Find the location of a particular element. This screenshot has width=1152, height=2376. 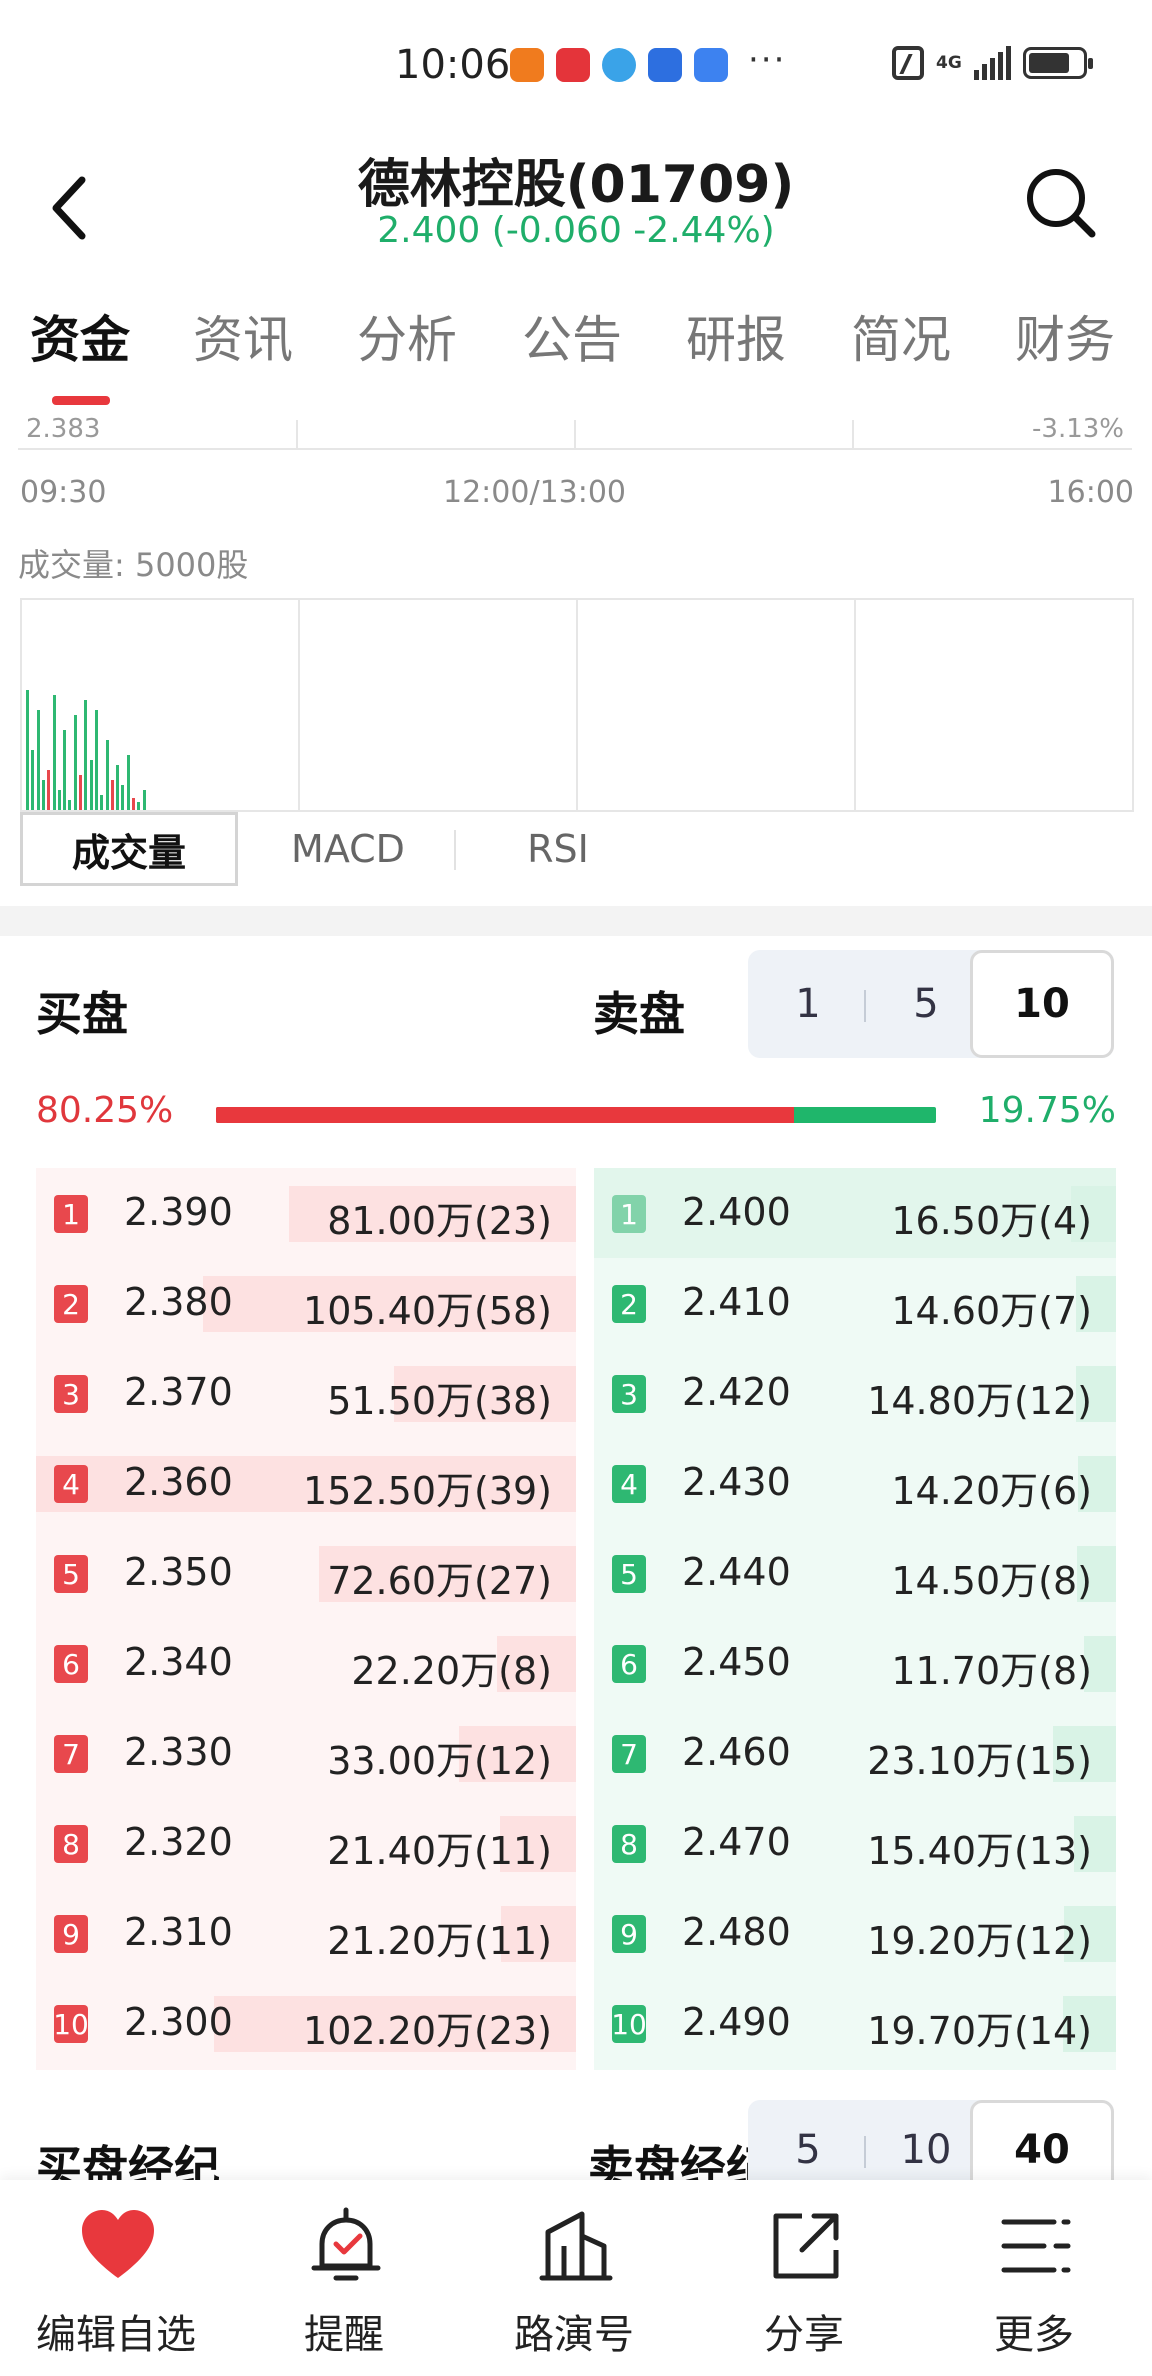

level-price: 2.380 is located at coordinates (178, 1302).